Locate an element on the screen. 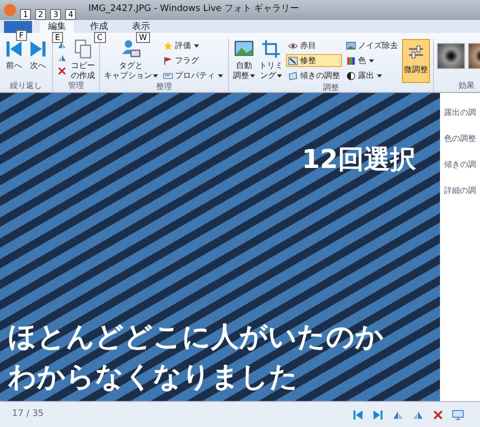 This screenshot has width=480, height=427. ribbon-button: 色 is located at coordinates (372, 60).